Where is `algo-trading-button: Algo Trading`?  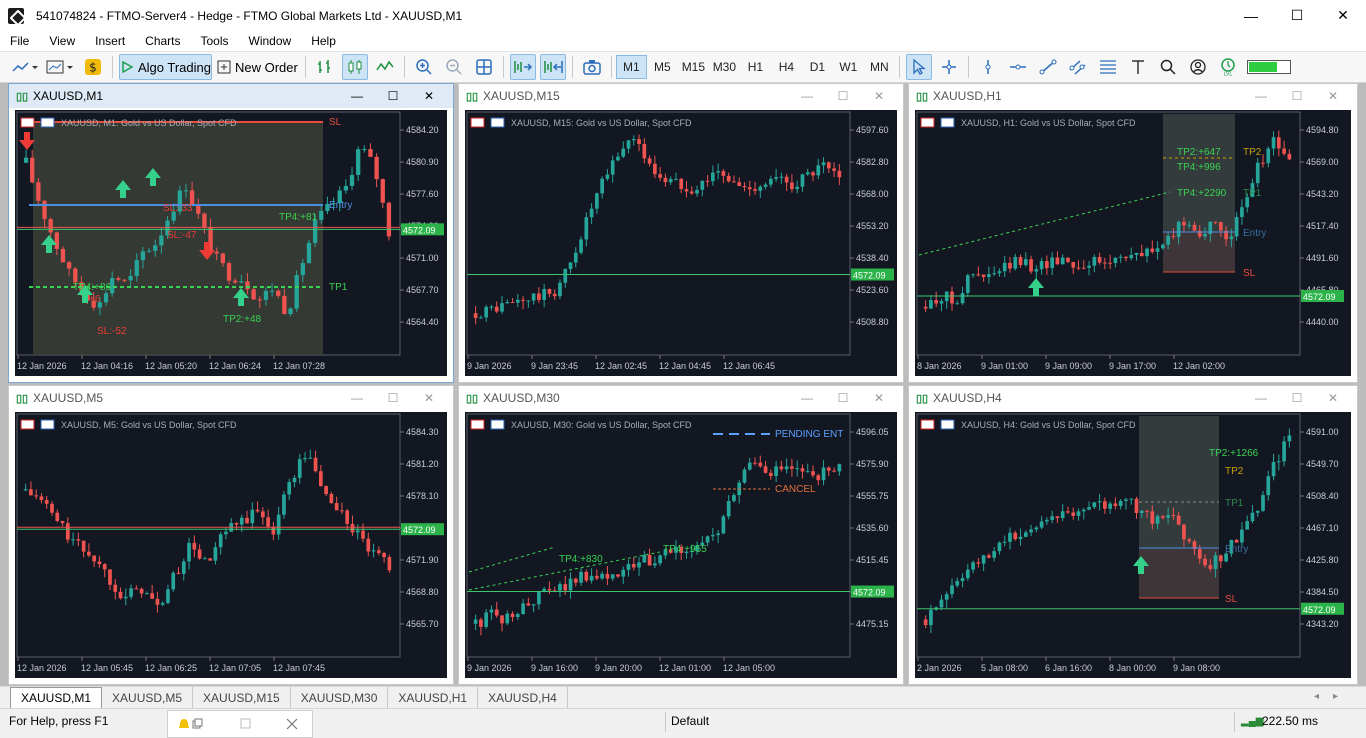
algo-trading-button: Algo Trading is located at coordinates (165, 67).